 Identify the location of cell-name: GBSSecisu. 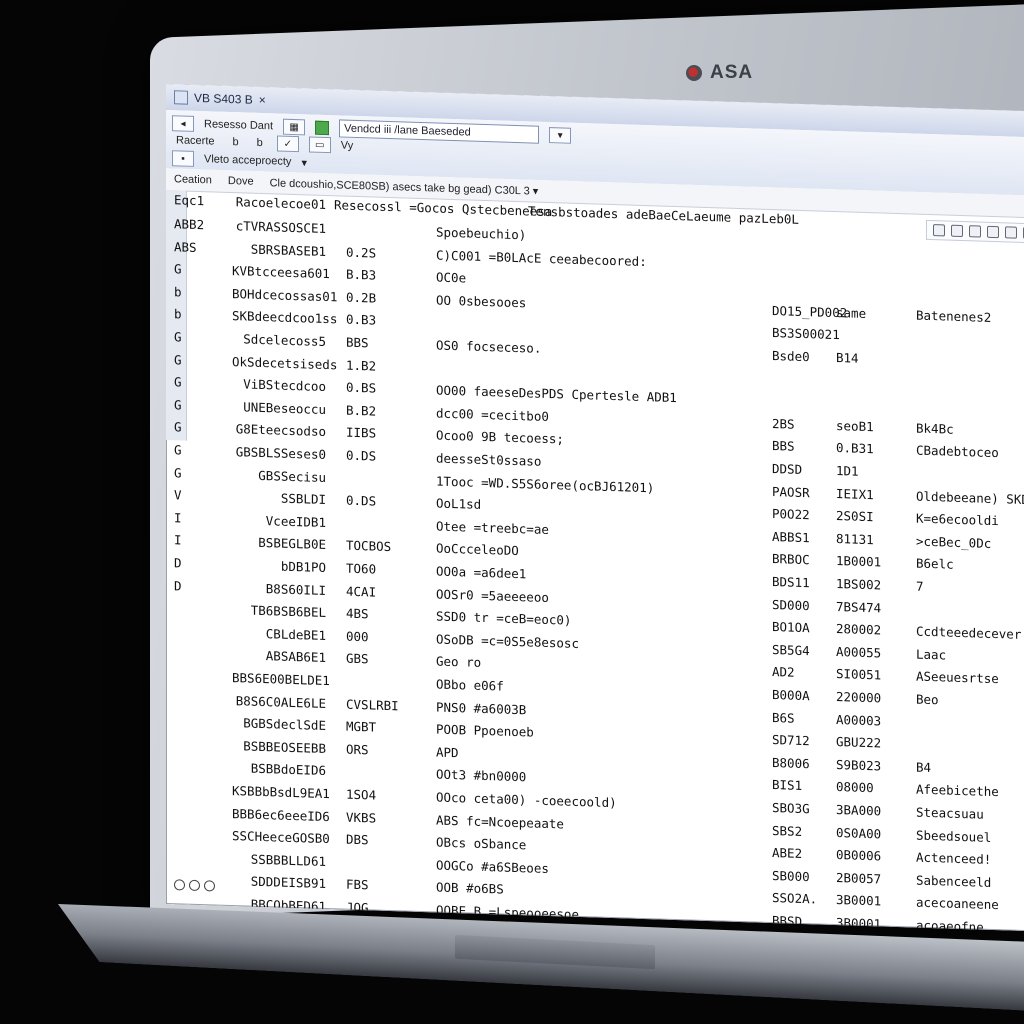
(292, 476).